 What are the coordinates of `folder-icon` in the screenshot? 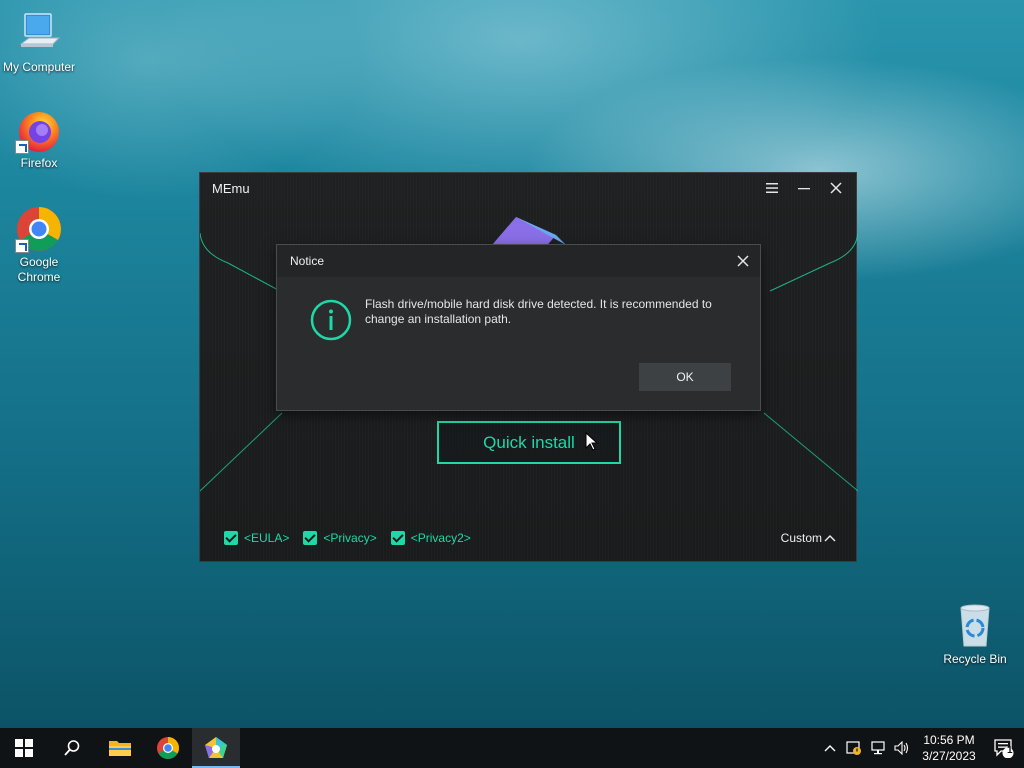 It's located at (120, 748).